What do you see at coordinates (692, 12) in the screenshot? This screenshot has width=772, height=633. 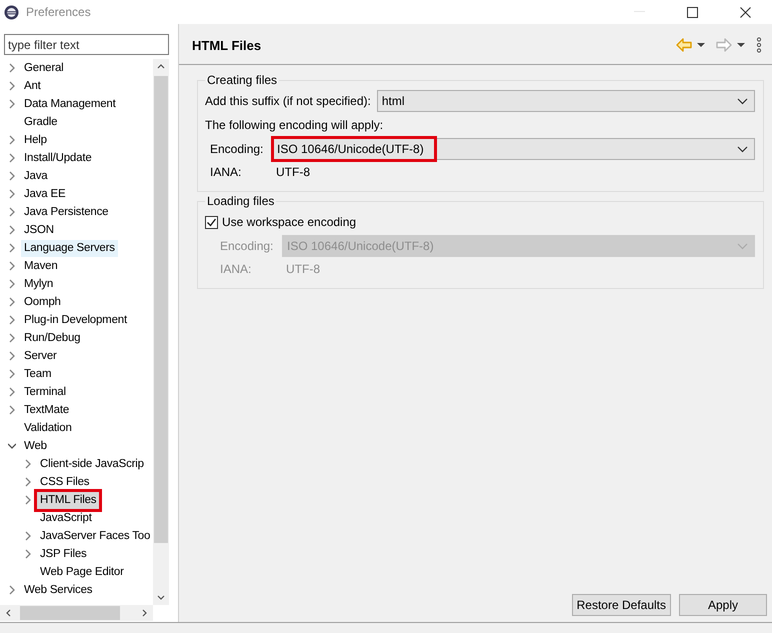 I see `maximize-icon` at bounding box center [692, 12].